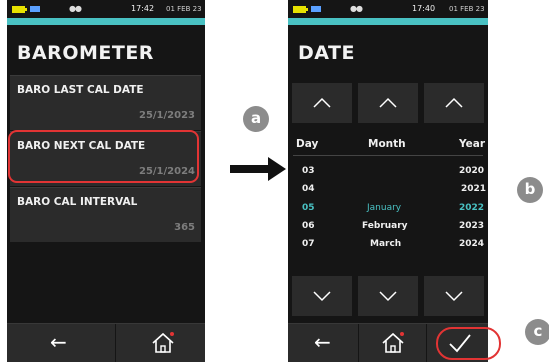  Describe the element at coordinates (105, 214) in the screenshot. I see `row-baro-cal-interval: BARO CAL INTERVAL 365` at that location.